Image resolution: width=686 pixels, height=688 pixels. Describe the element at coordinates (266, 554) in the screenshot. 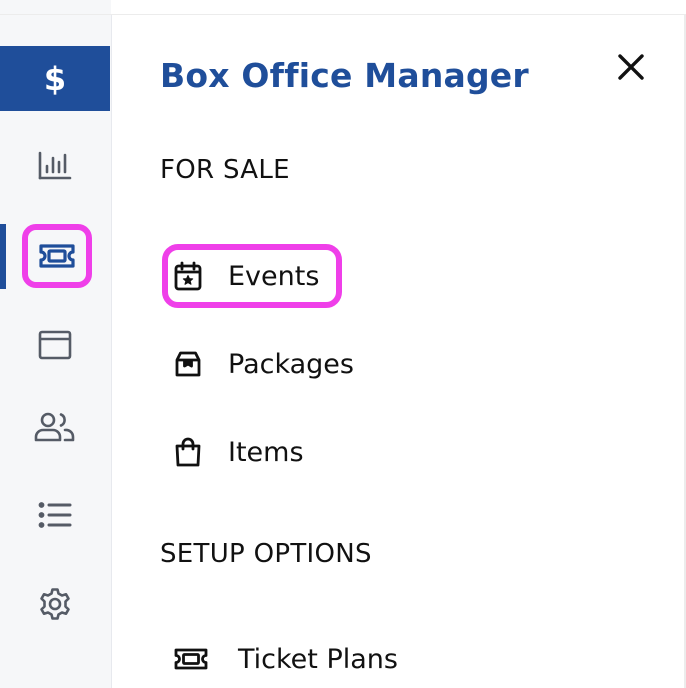

I see `section-heading-setup-options: SETUP OPTIONS` at that location.